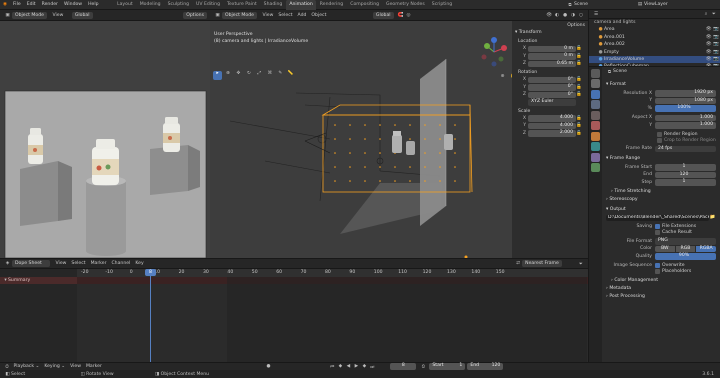 This screenshot has height=378, width=720. Describe the element at coordinates (485, 366) in the screenshot. I see `end-frame-field: End 120` at that location.